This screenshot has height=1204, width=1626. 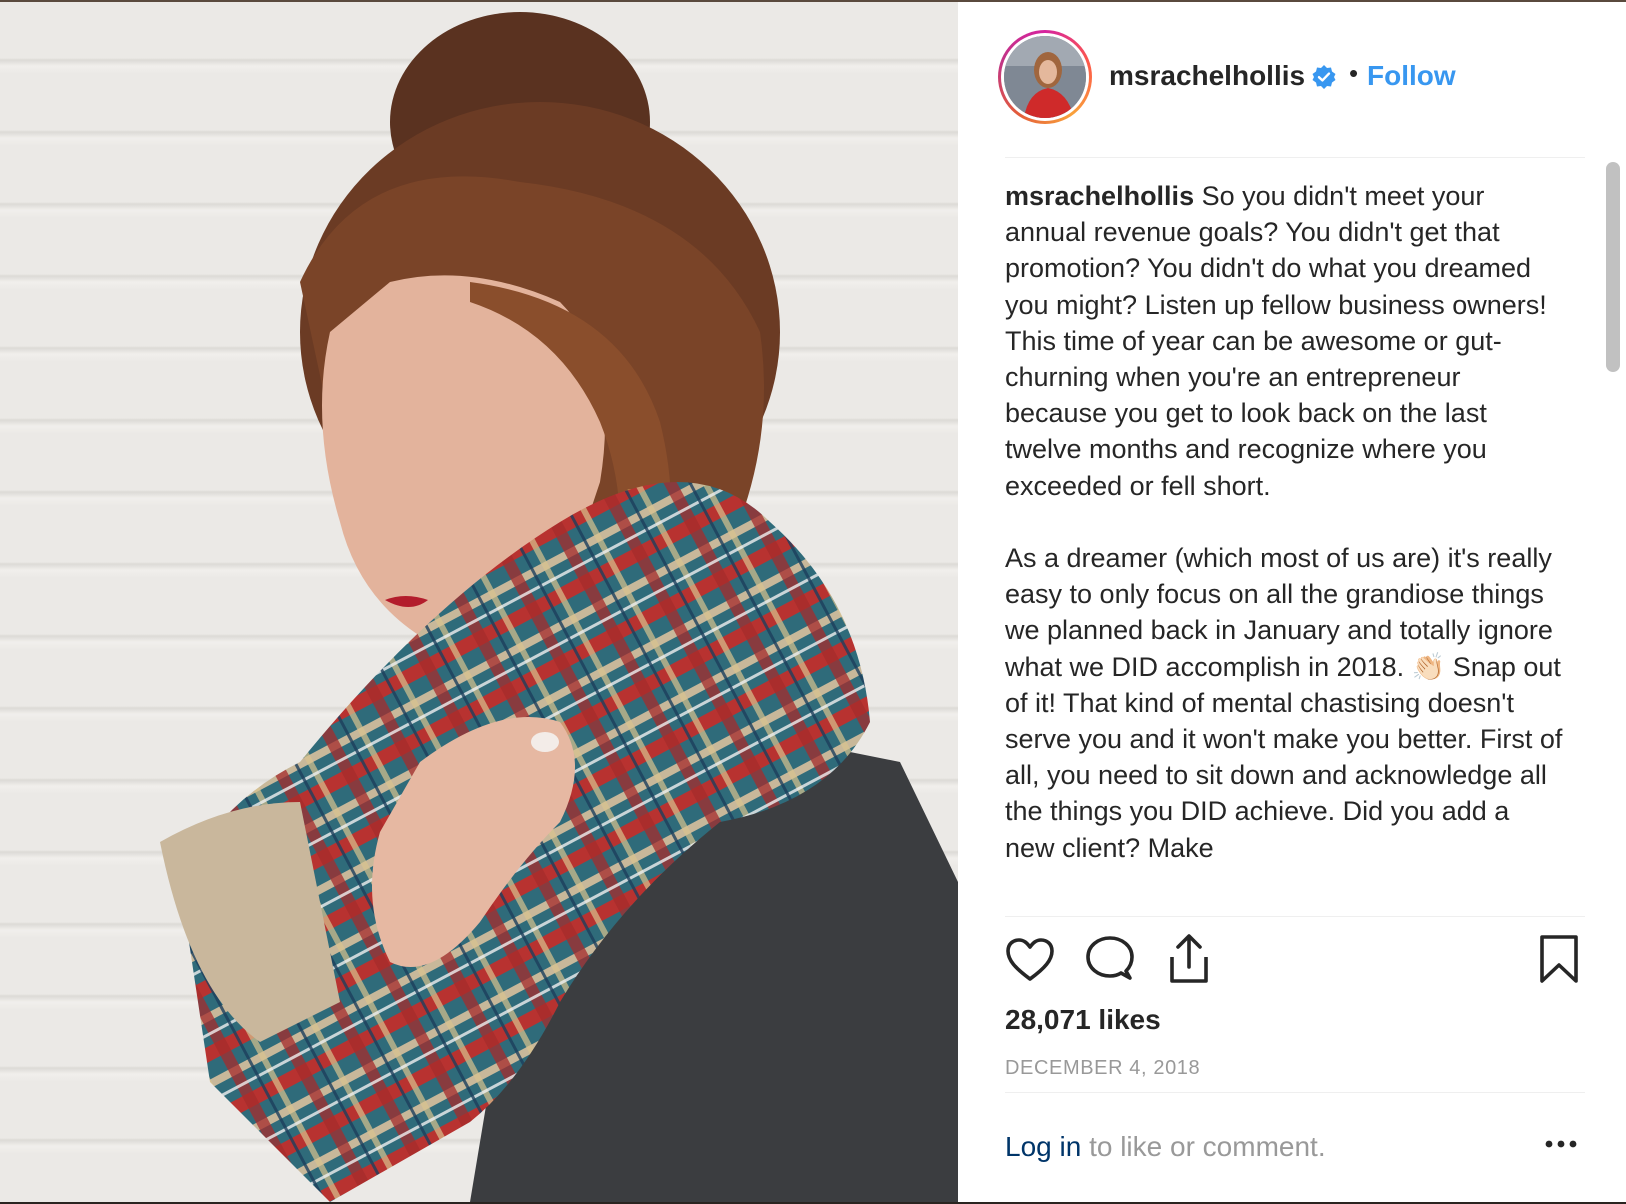 I want to click on log-in-link: Log in, so click(x=1043, y=1146).